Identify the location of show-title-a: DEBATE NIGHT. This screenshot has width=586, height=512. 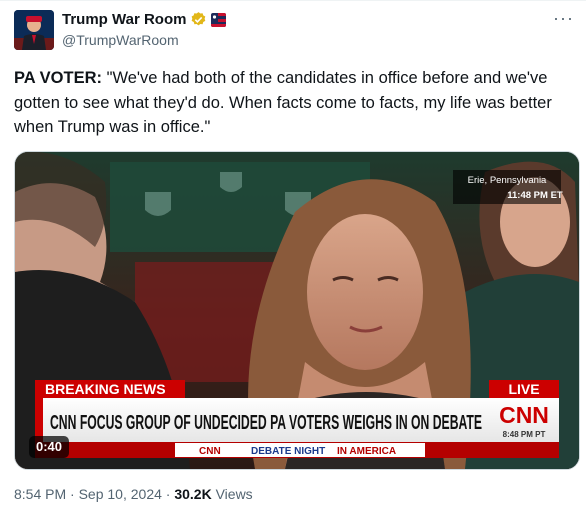
(288, 451).